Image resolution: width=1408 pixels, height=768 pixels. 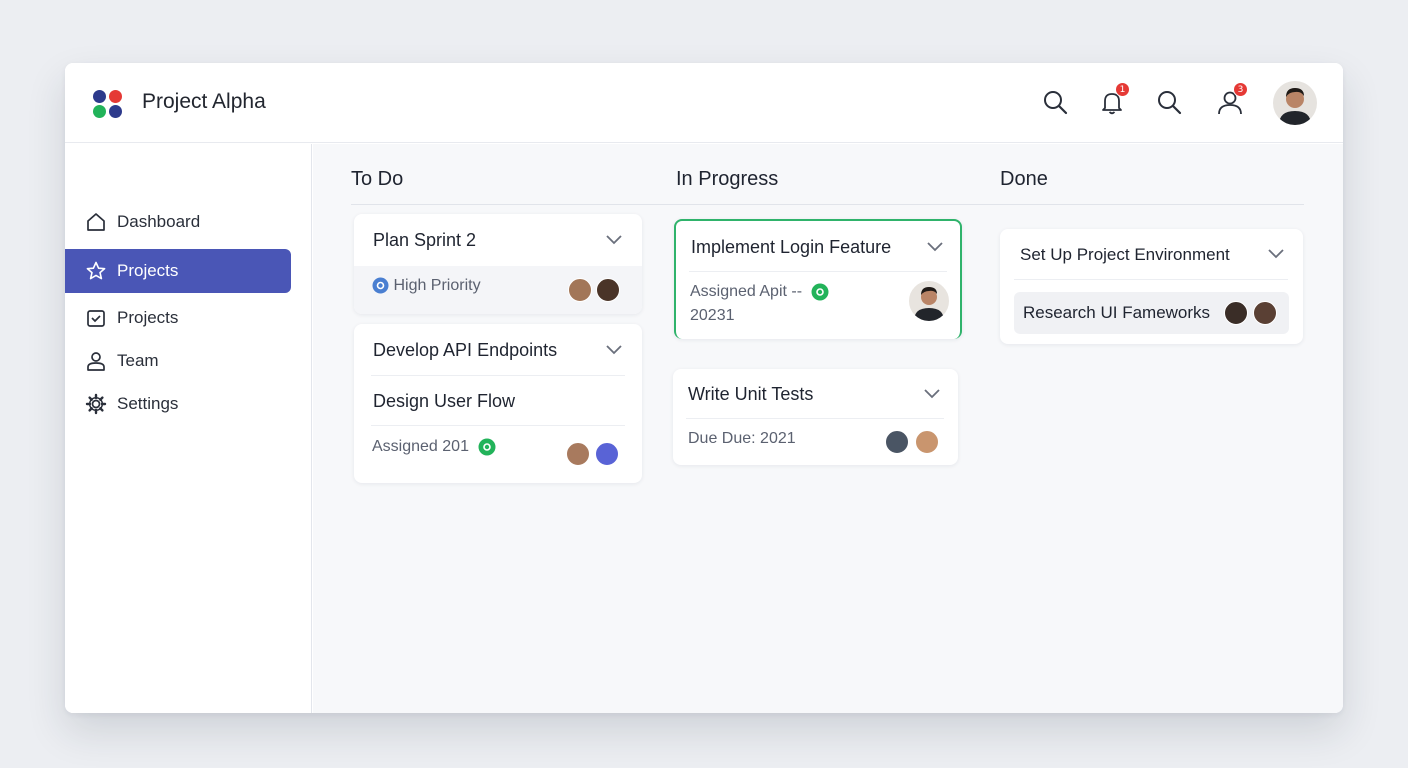 What do you see at coordinates (704, 103) in the screenshot?
I see `top-bar: Project Alpha 1 3` at bounding box center [704, 103].